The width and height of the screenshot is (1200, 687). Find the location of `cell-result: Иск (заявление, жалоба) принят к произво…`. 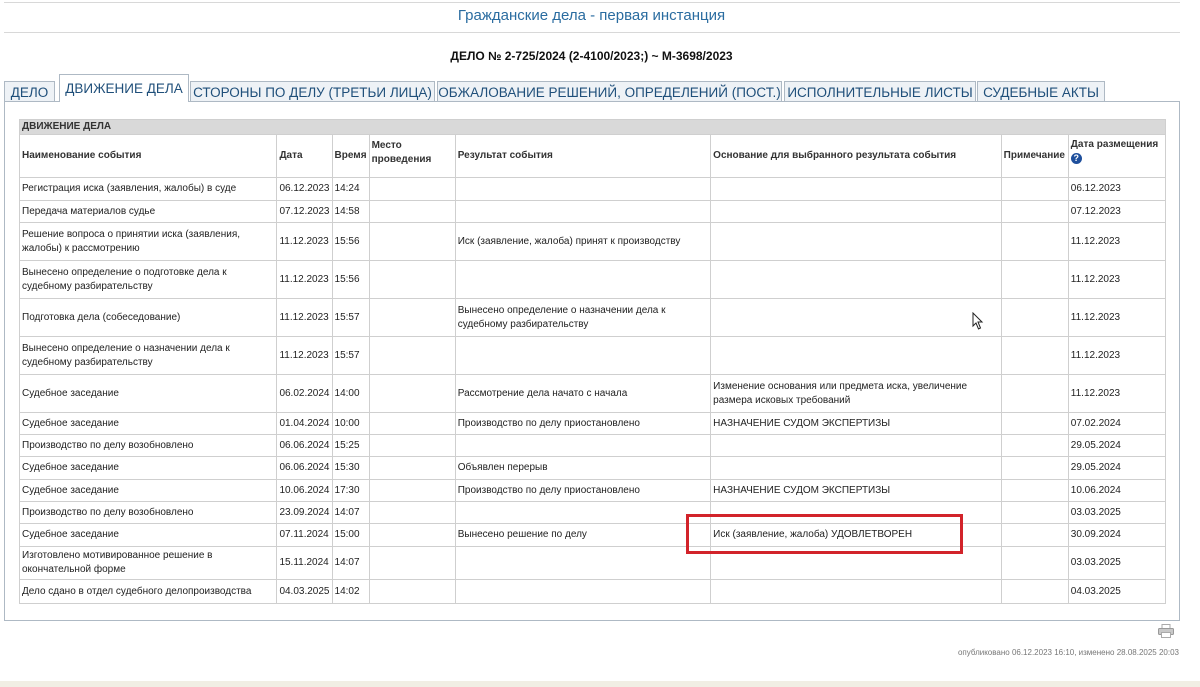

cell-result: Иск (заявление, жалоба) принят к произво… is located at coordinates (583, 241).